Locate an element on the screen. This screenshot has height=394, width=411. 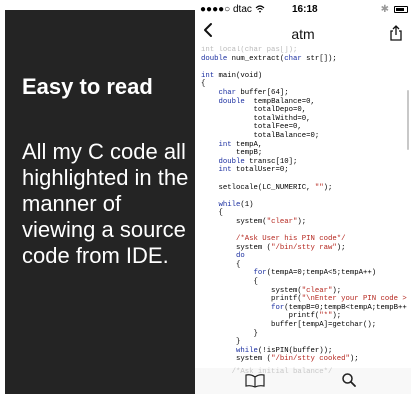
scroll-indicator is located at coordinates (408, 120).